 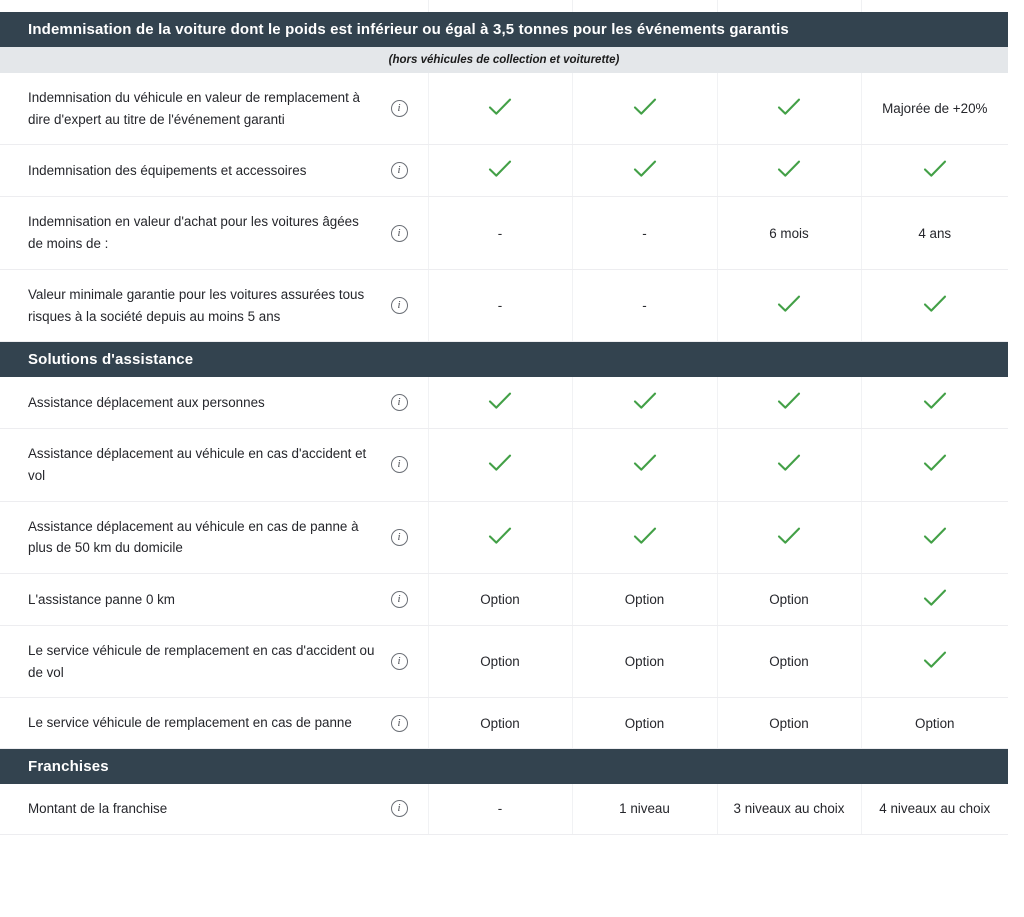 I want to click on row-value-cell: 4 ans, so click(x=934, y=233).